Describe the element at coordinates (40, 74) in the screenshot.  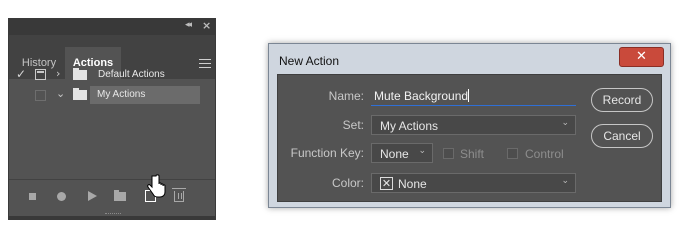
I see `dialog-toggle-icon` at that location.